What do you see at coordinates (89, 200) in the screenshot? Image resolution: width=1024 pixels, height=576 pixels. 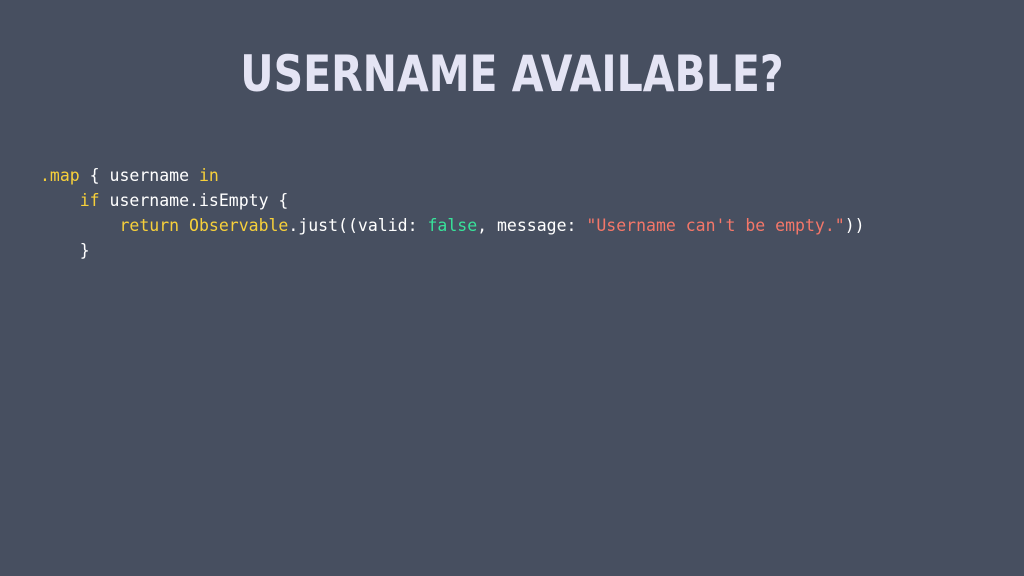 I see `code-token: if` at bounding box center [89, 200].